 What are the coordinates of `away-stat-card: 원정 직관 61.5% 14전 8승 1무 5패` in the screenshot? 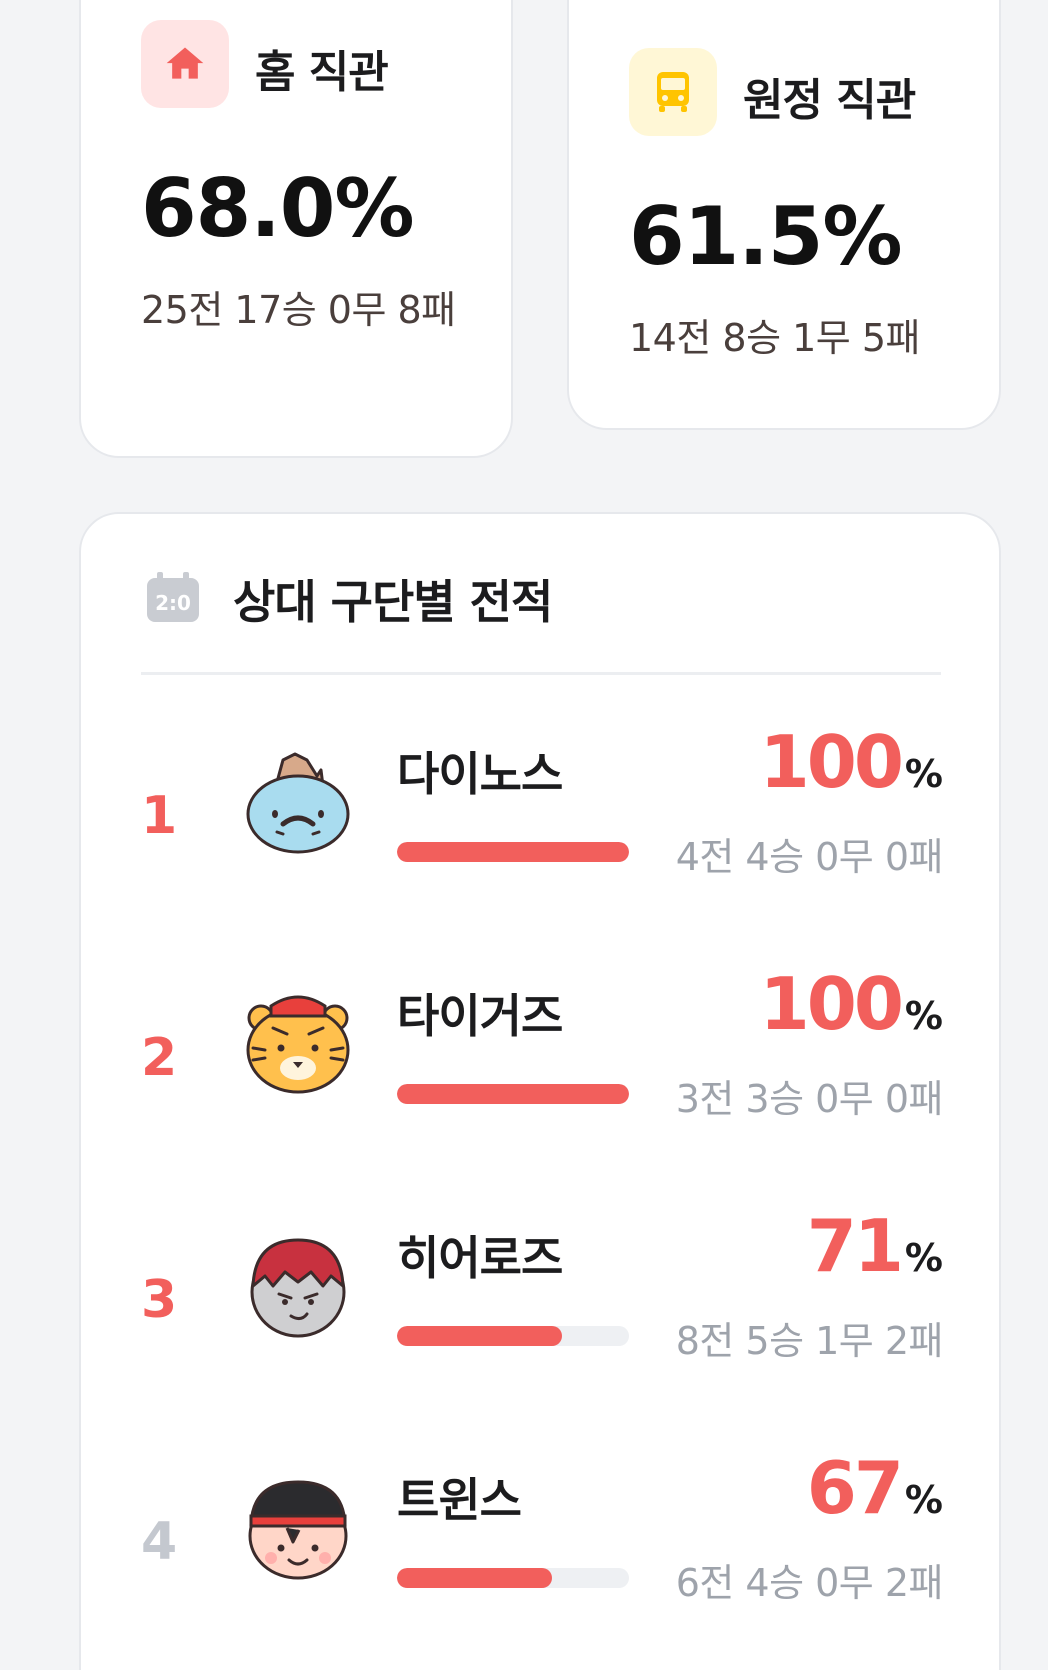 It's located at (784, 215).